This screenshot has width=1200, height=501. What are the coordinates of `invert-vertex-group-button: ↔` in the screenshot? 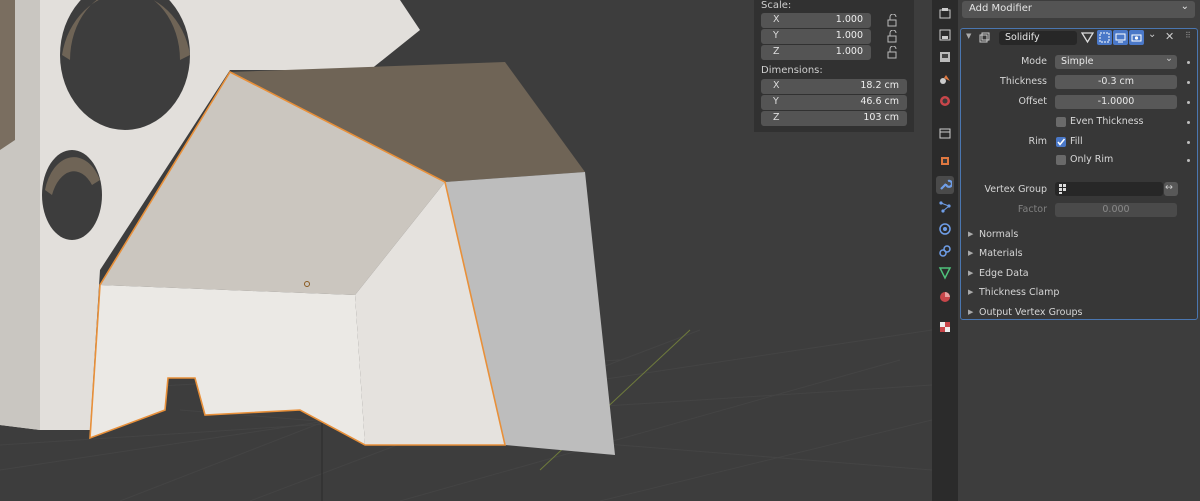 It's located at (1171, 189).